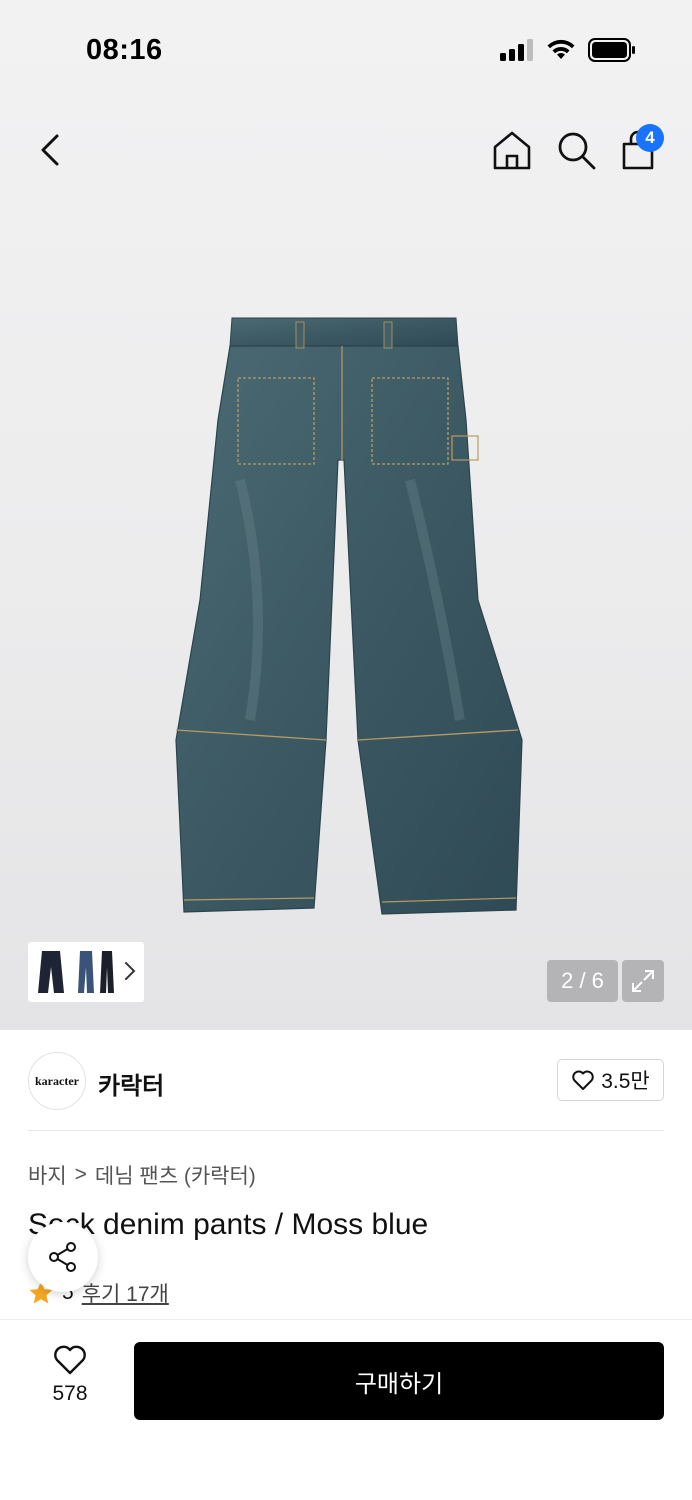 Image resolution: width=692 pixels, height=1500 pixels. What do you see at coordinates (516, 50) in the screenshot?
I see `signal-icon` at bounding box center [516, 50].